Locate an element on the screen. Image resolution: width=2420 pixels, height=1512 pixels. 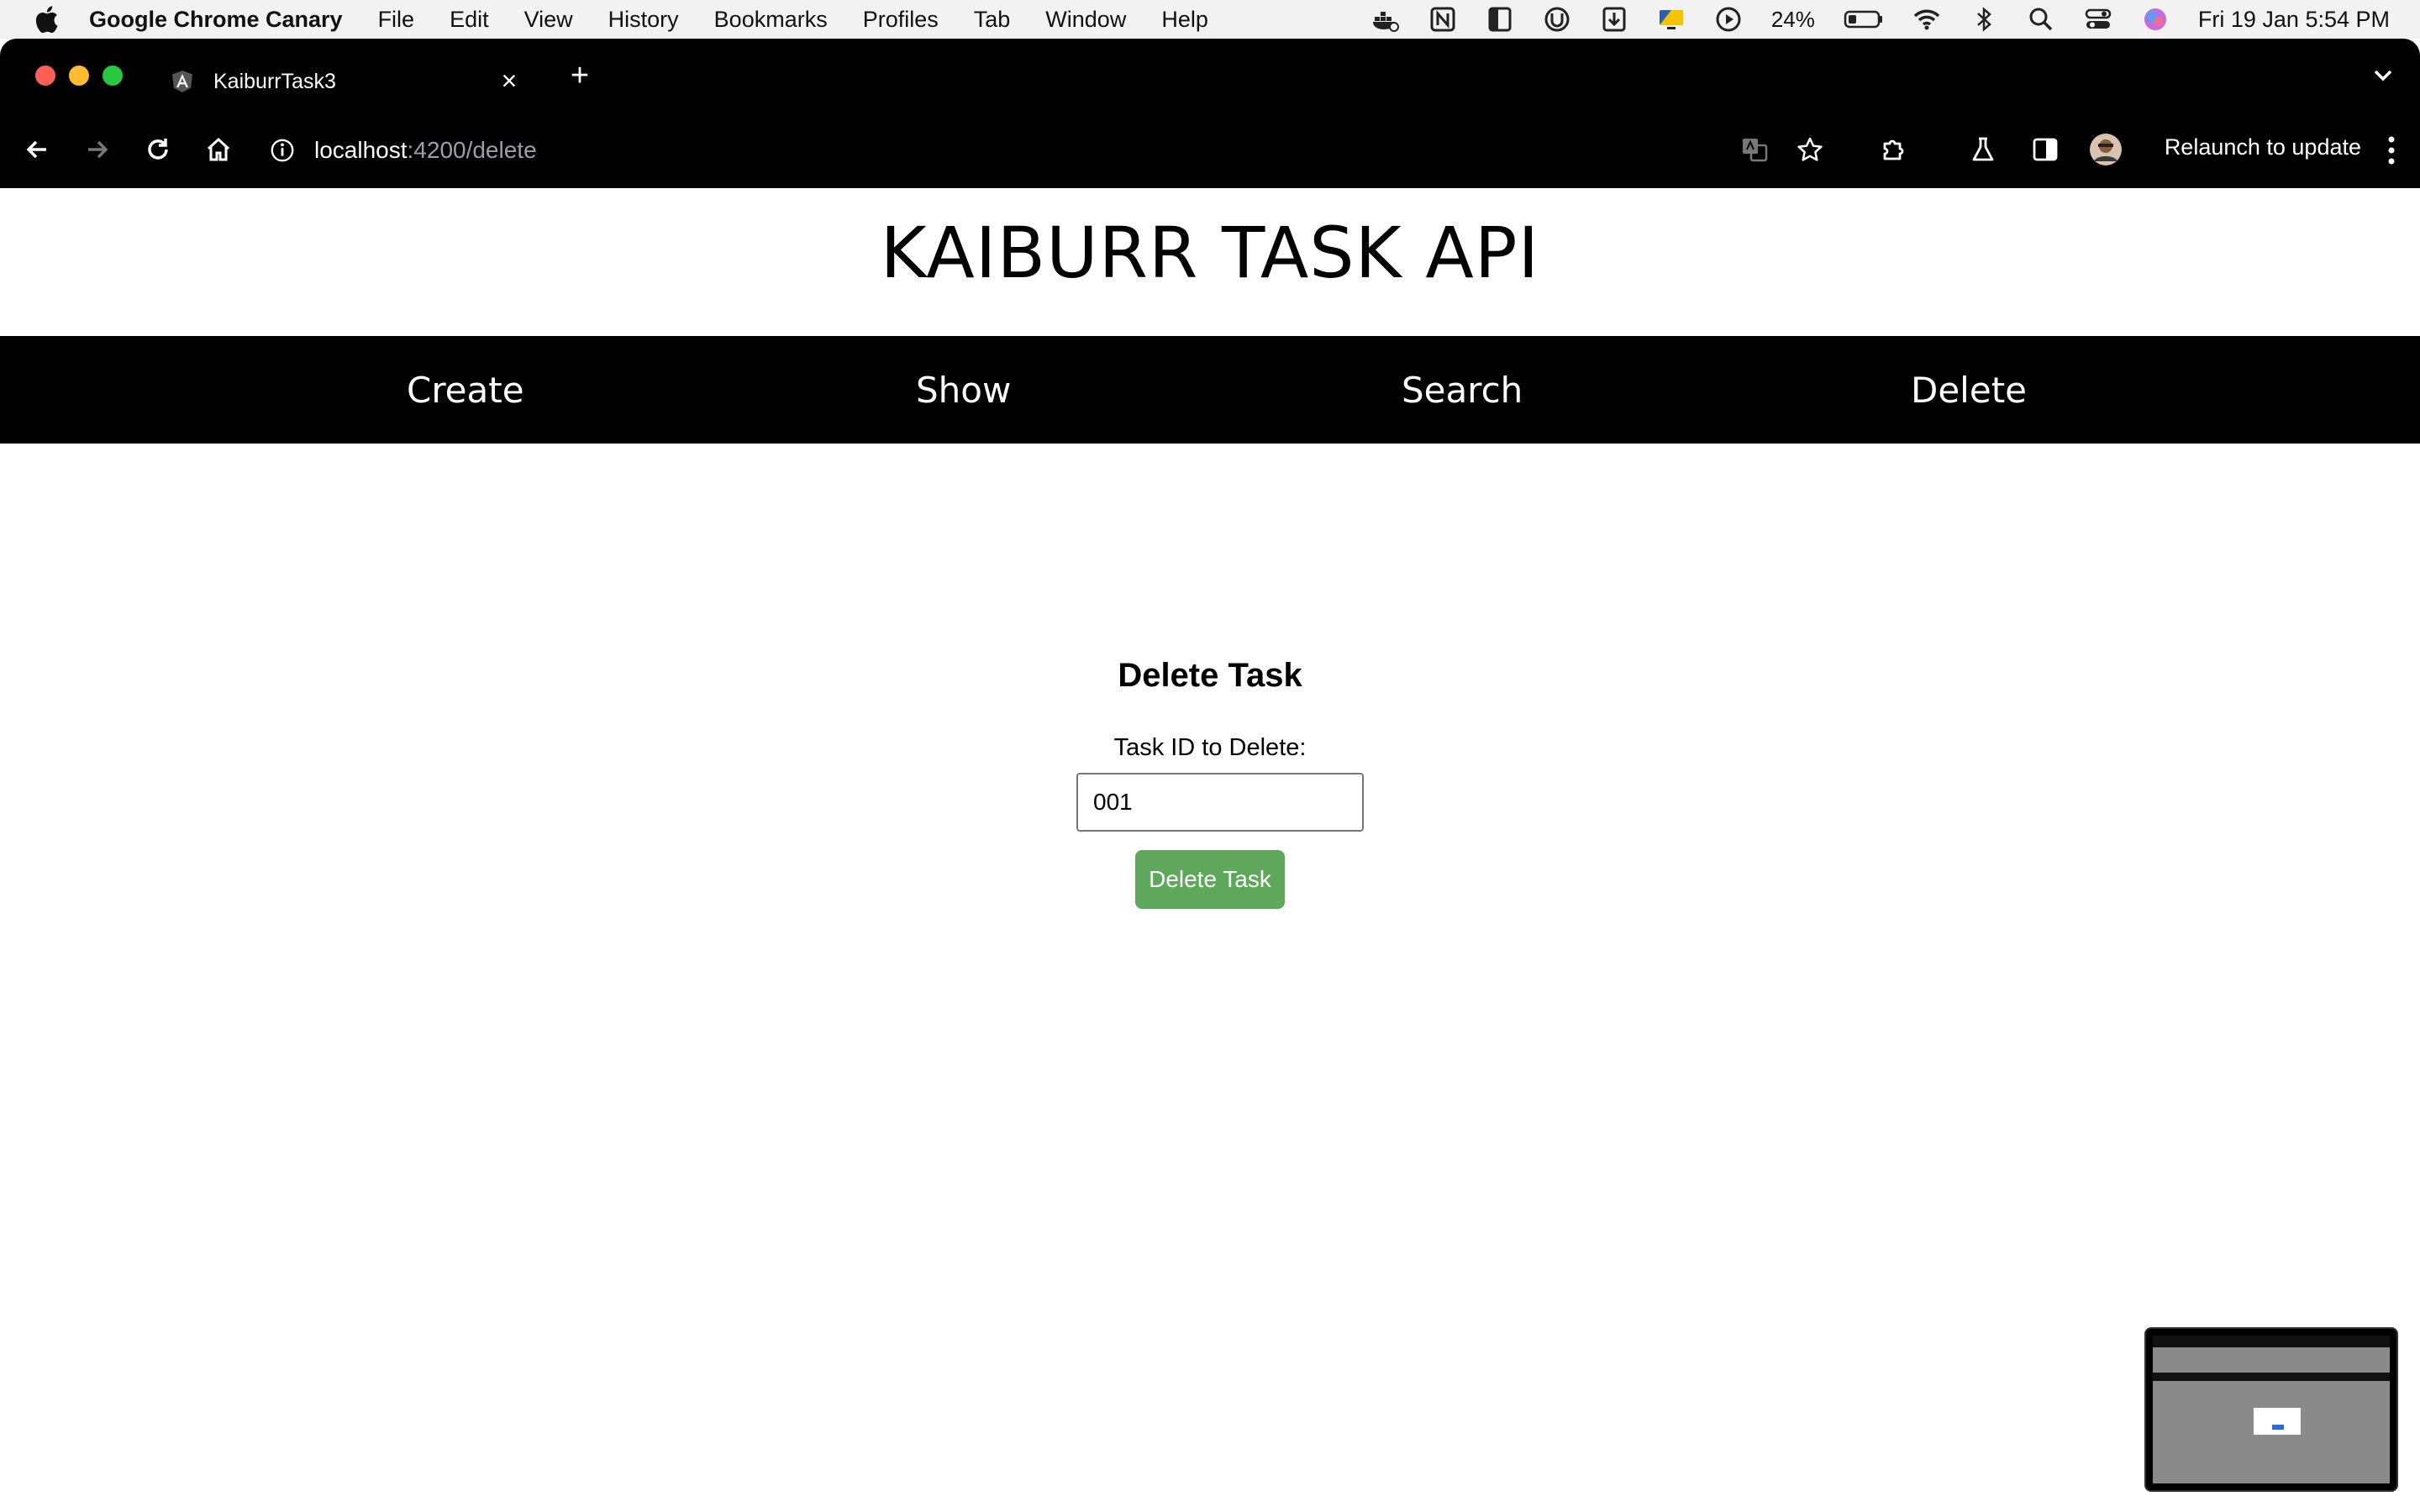
home-icon is located at coordinates (218, 149).